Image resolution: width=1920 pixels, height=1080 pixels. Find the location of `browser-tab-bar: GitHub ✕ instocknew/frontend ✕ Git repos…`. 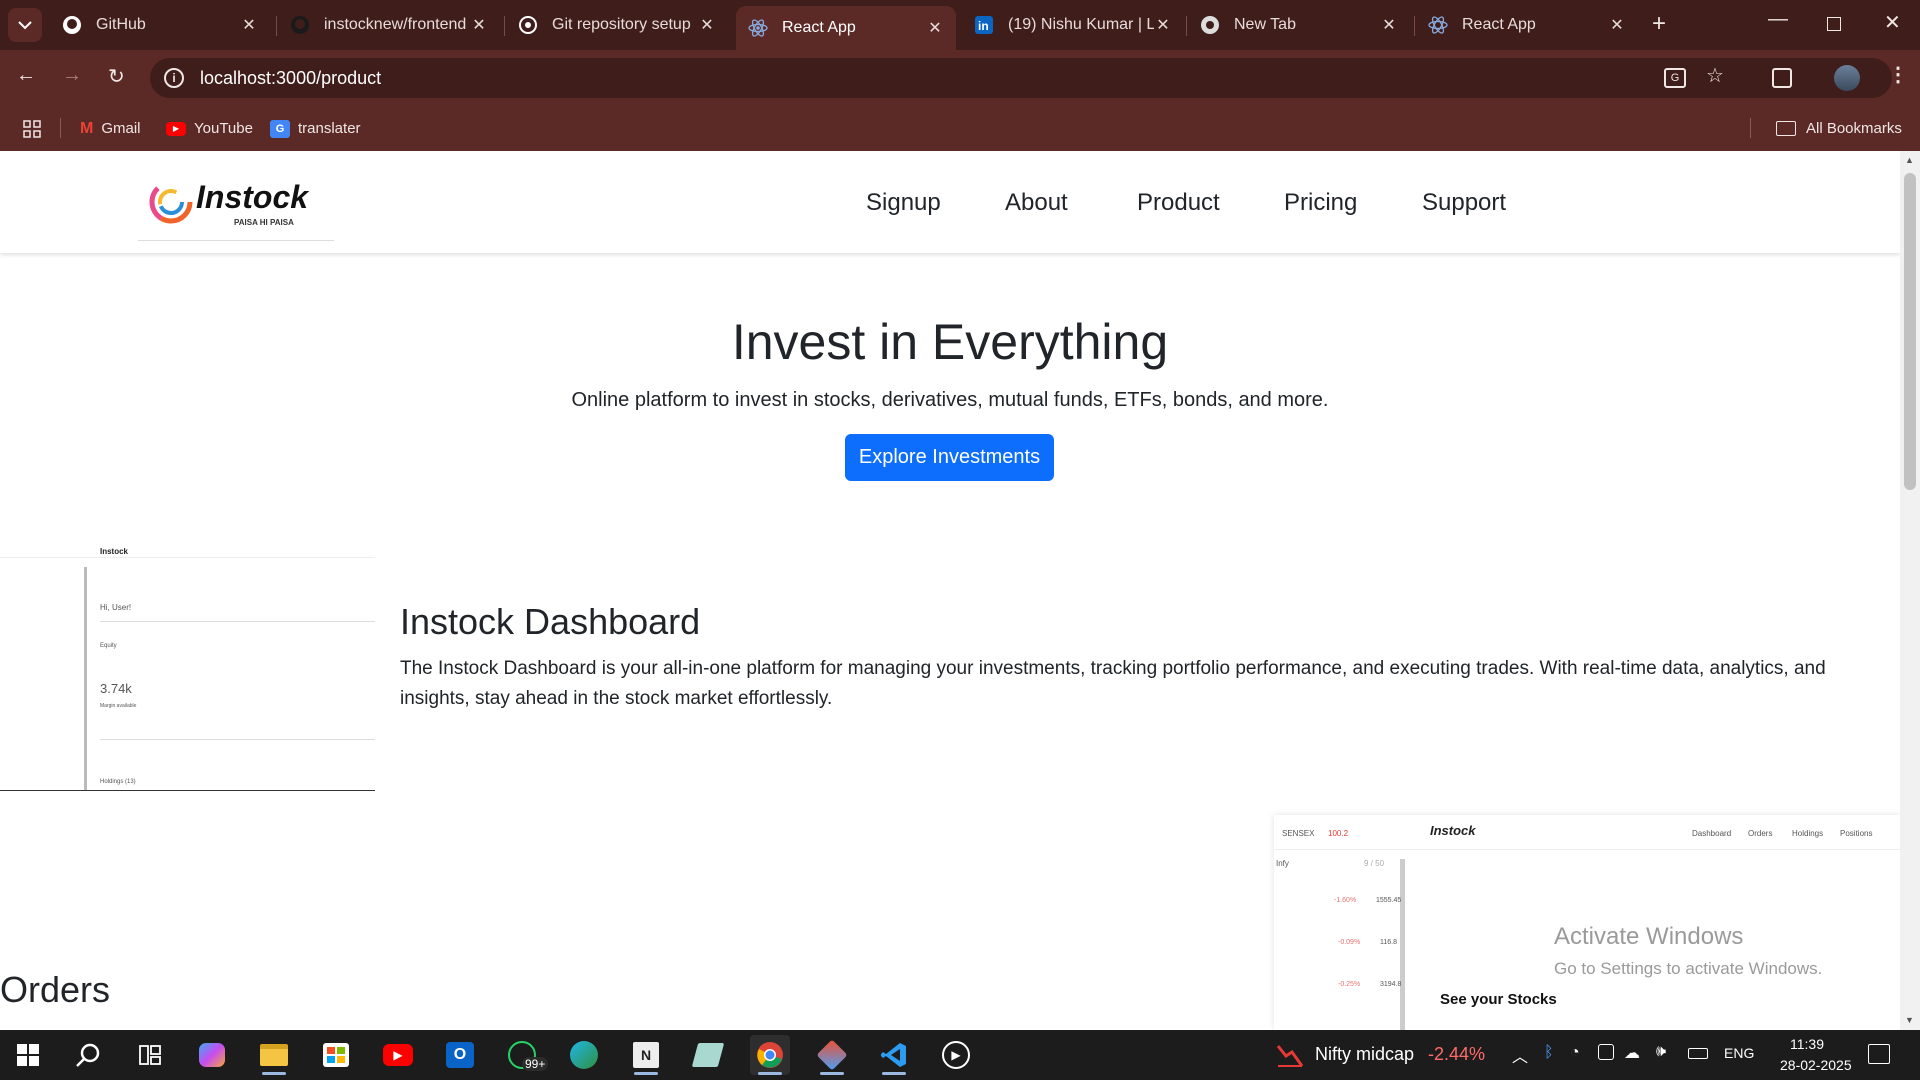

browser-tab-bar: GitHub ✕ instocknew/frontend ✕ Git repos… is located at coordinates (960, 25).